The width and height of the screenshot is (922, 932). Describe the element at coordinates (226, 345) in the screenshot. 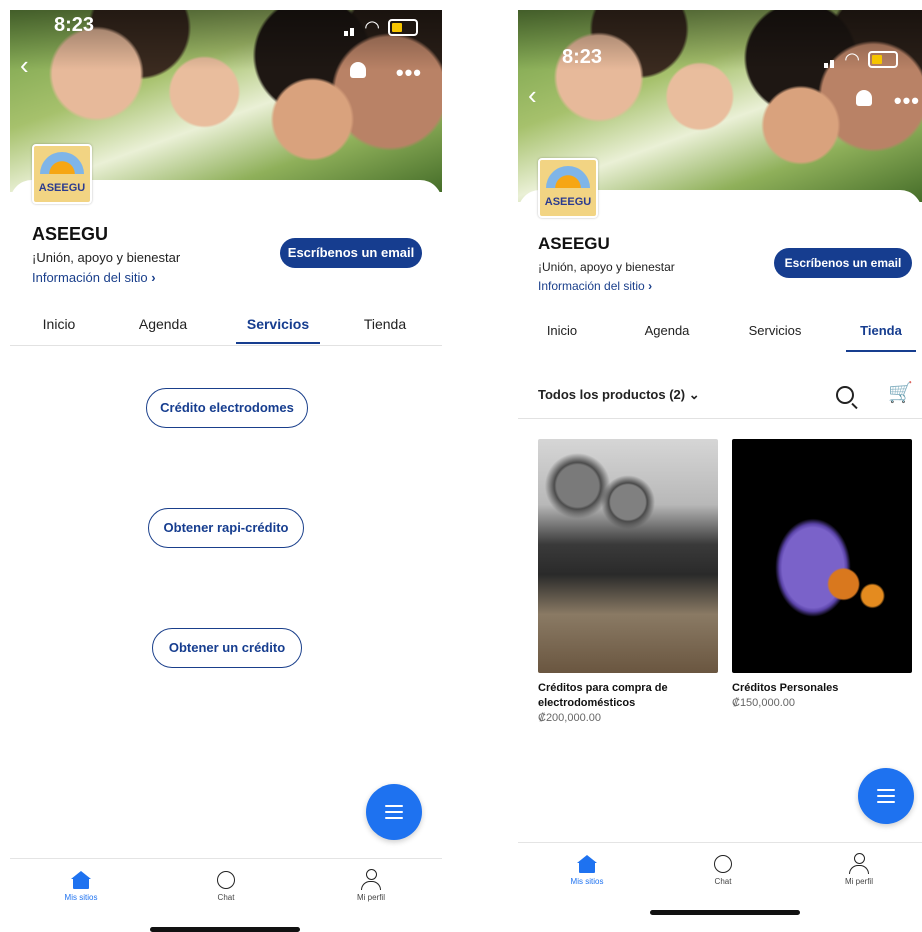

I see `tabs-divider` at that location.